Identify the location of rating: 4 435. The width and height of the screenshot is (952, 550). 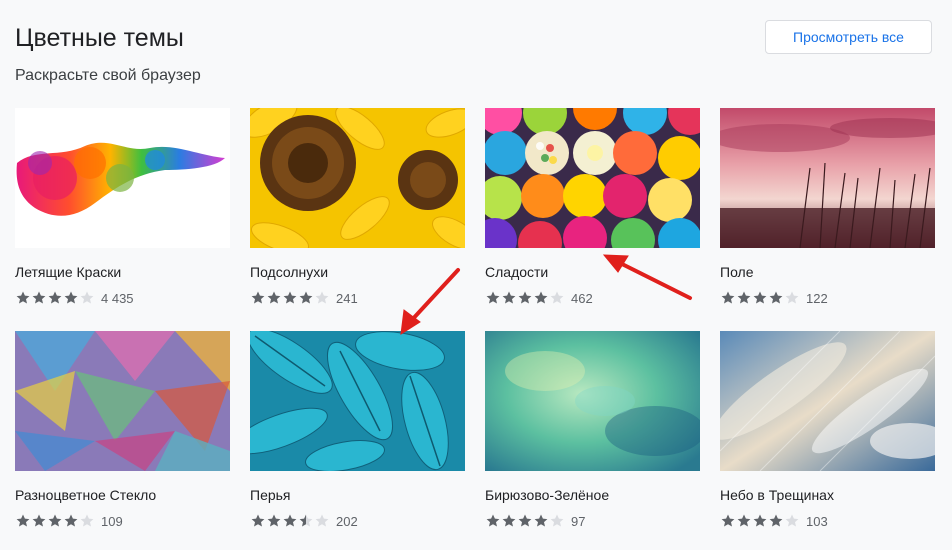
(122, 298).